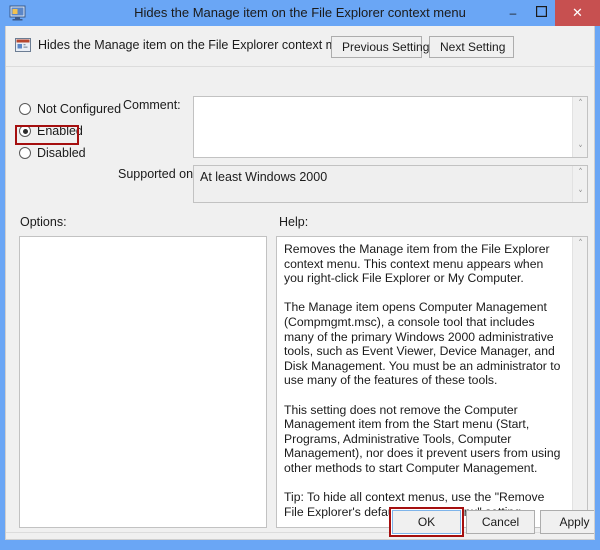 Image resolution: width=600 pixels, height=550 pixels. Describe the element at coordinates (61, 153) in the screenshot. I see `radio-label: Disabled` at that location.